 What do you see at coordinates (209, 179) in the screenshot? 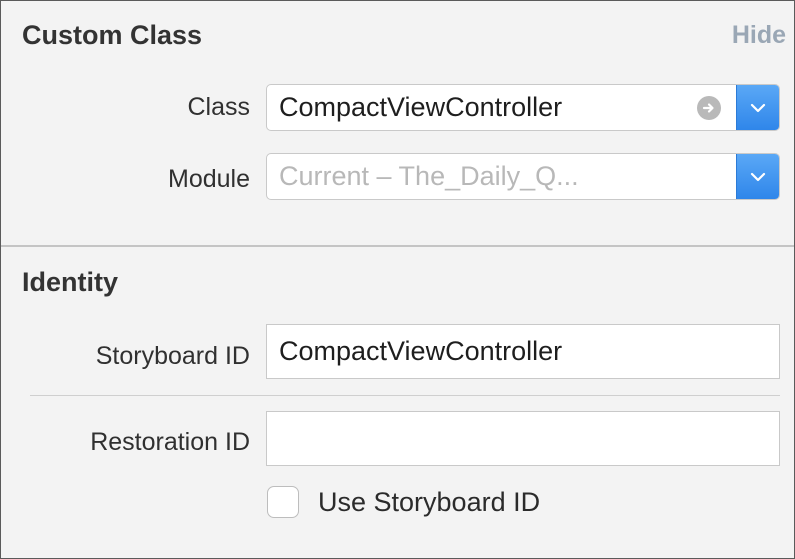
I see `module-label: Module` at bounding box center [209, 179].